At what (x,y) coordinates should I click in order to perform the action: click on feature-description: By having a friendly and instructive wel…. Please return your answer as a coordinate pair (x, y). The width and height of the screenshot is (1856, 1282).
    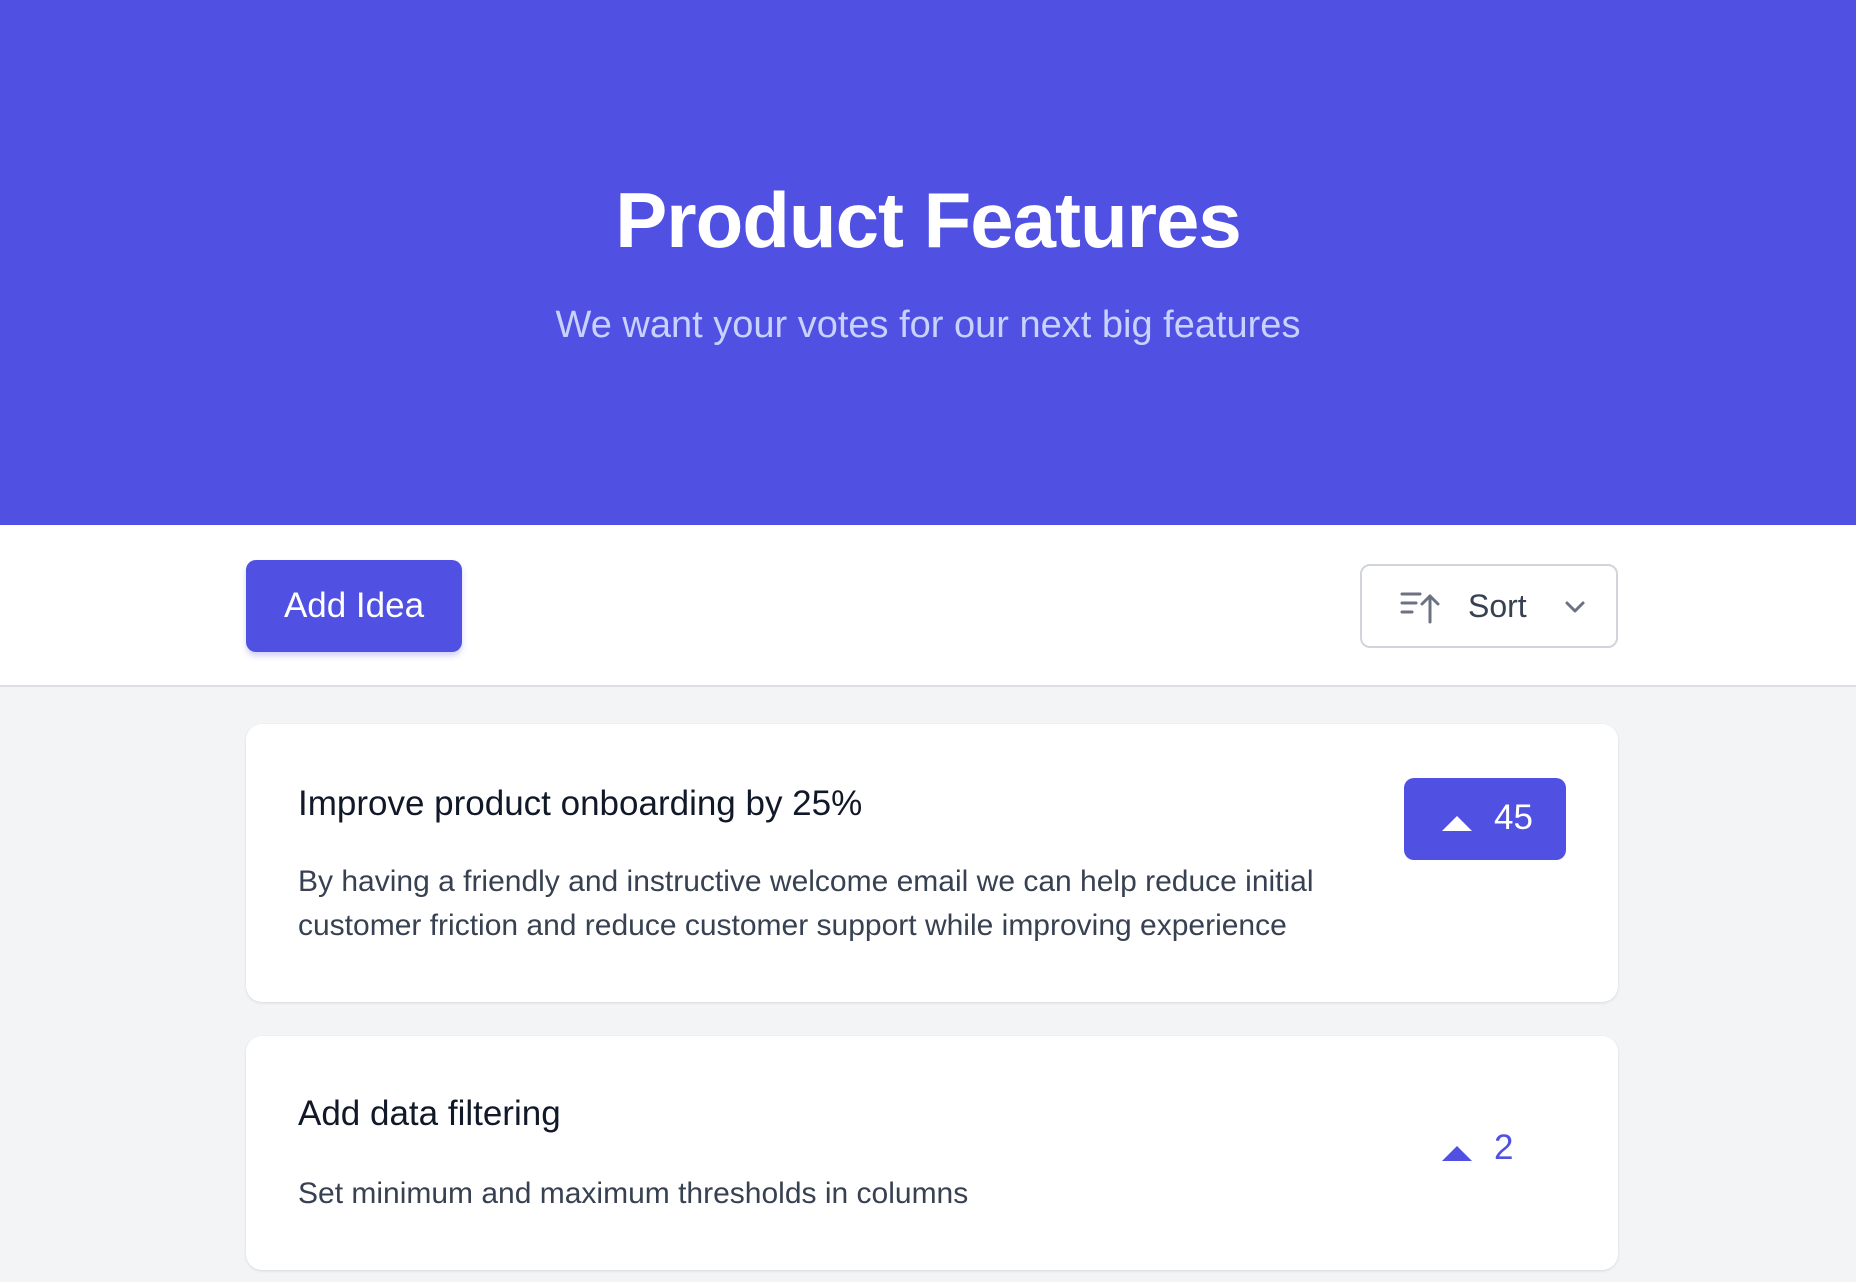
    Looking at the image, I should click on (806, 903).